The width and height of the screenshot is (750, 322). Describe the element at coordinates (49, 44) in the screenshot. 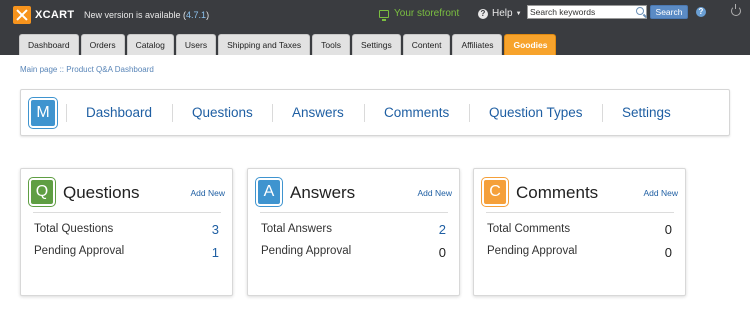

I see `tab-dashboard: Dashboard` at that location.